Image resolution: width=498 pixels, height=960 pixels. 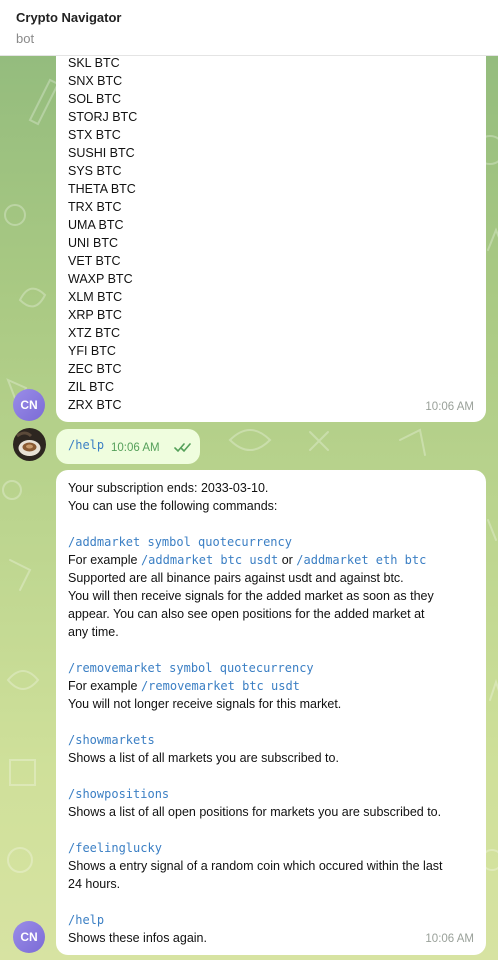 What do you see at coordinates (69, 17) in the screenshot?
I see `chat-title: Crypto Navigator` at bounding box center [69, 17].